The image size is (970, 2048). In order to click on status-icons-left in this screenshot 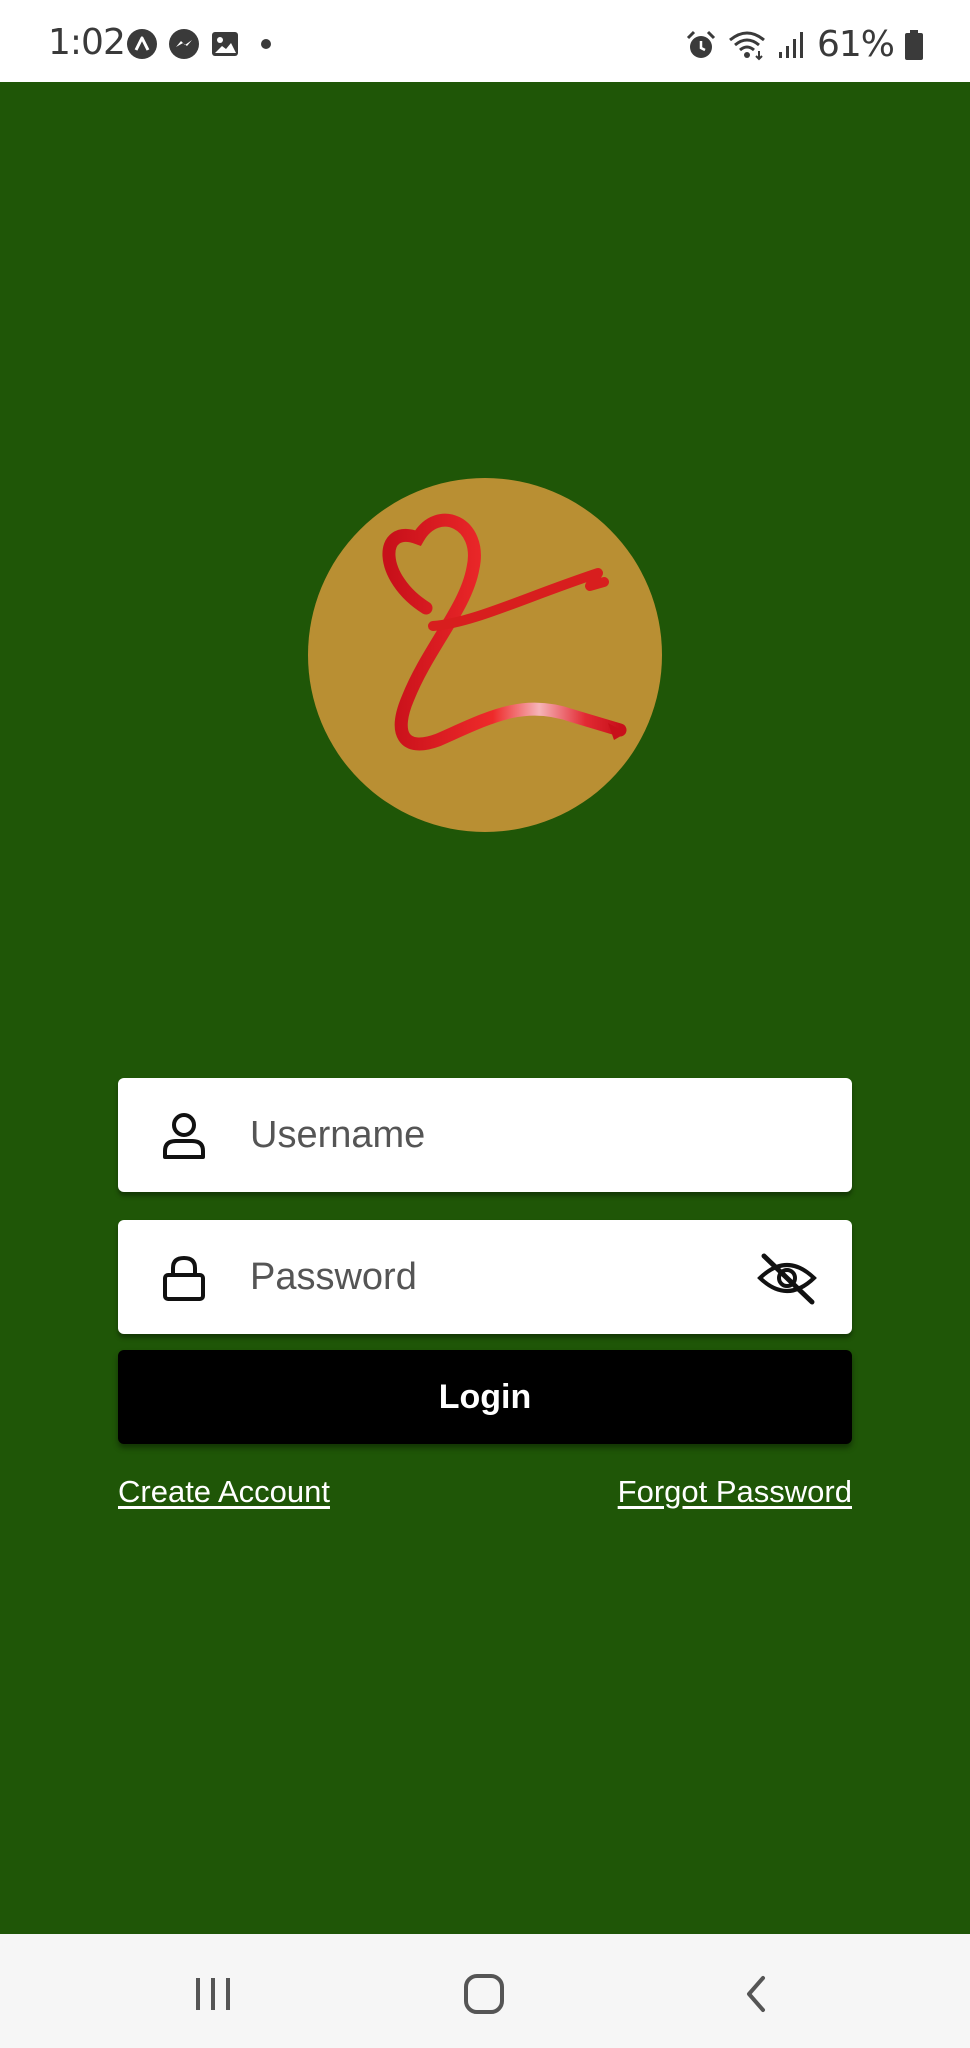, I will do `click(199, 44)`.